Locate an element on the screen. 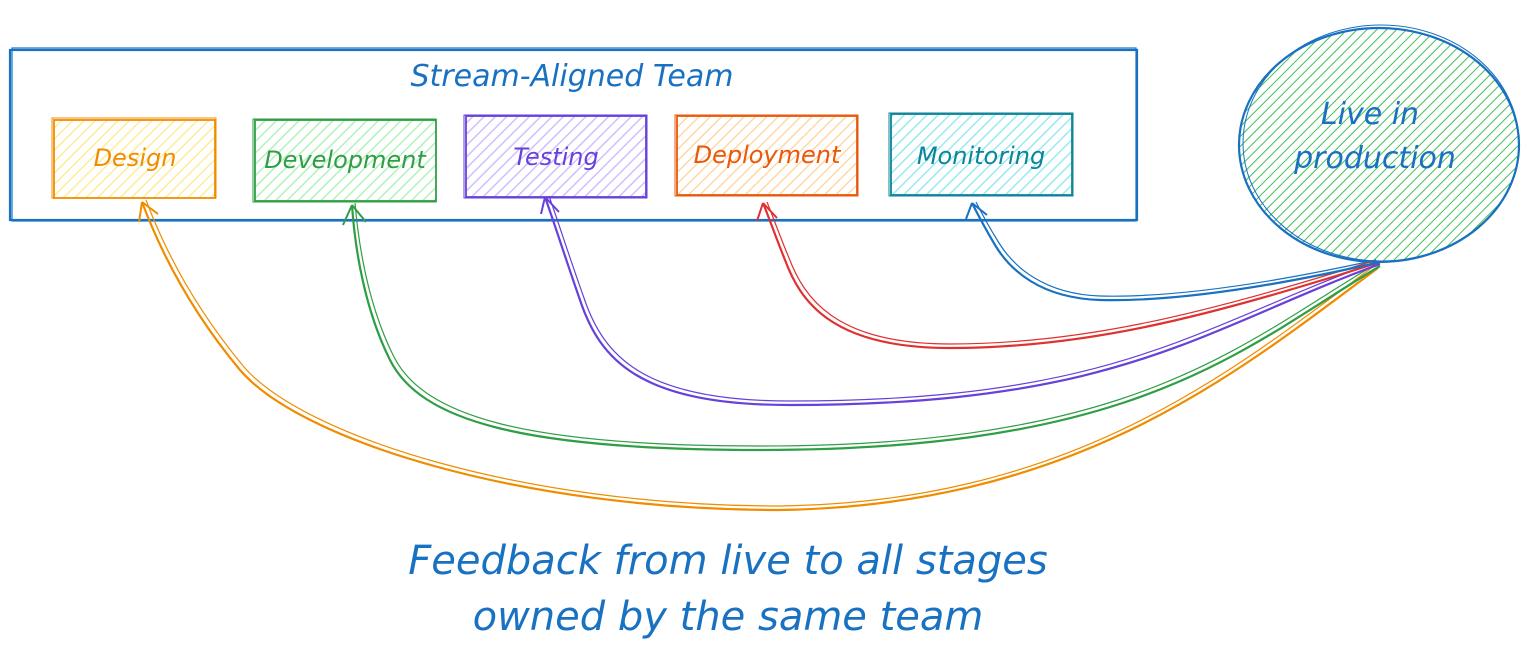 This screenshot has height=657, width=1524. caption-line1: Feedback from live to all stages is located at coordinates (728, 561).